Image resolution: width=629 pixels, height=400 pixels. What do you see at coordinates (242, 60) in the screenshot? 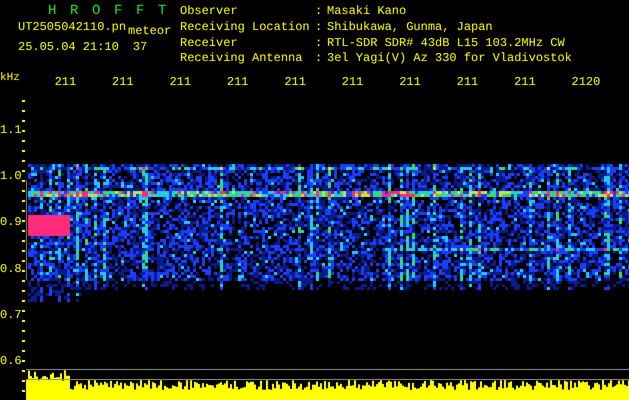
I see `info-label: Receiving Antenna` at bounding box center [242, 60].